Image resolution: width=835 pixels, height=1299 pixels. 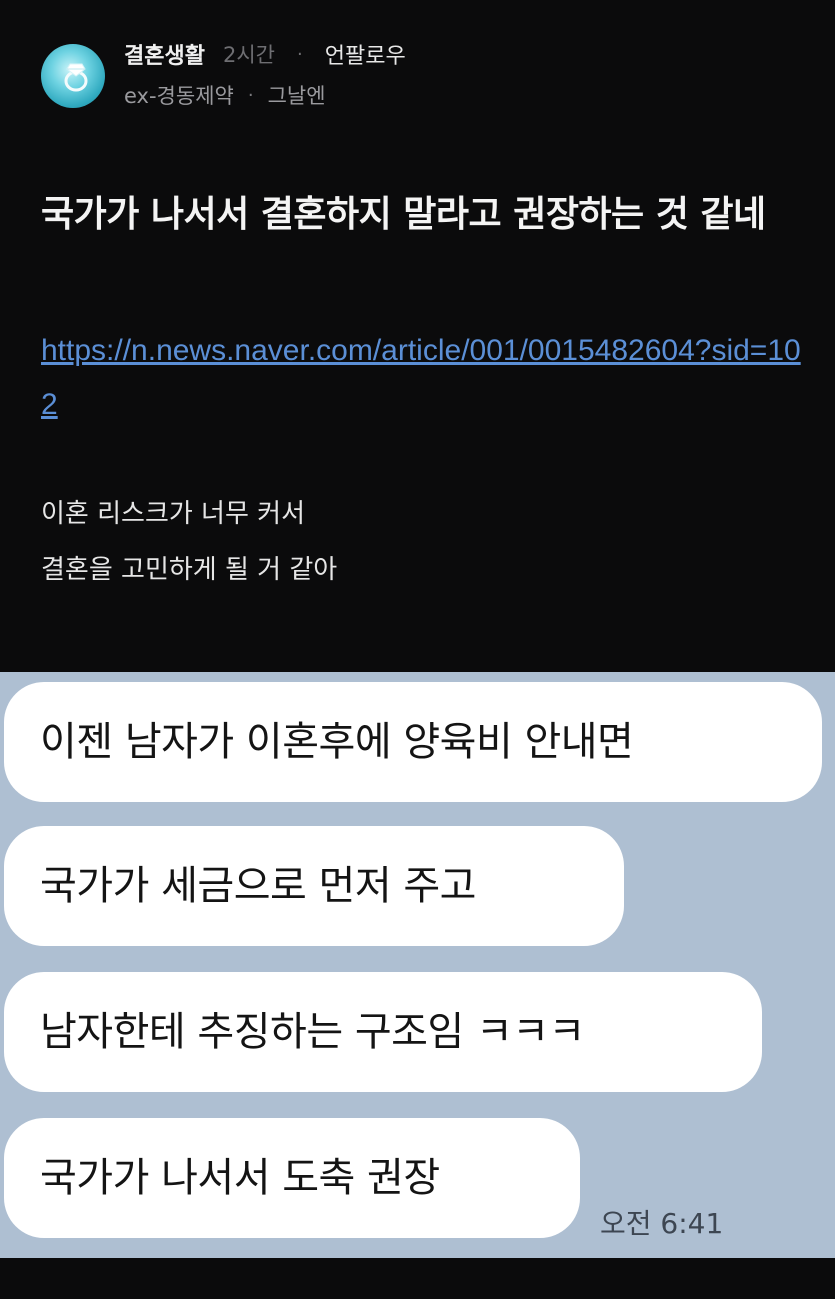 What do you see at coordinates (421, 542) in the screenshot?
I see `post-body: 이혼 리스크가 너무 커서 결혼을 고민하게 될 거 같아` at bounding box center [421, 542].